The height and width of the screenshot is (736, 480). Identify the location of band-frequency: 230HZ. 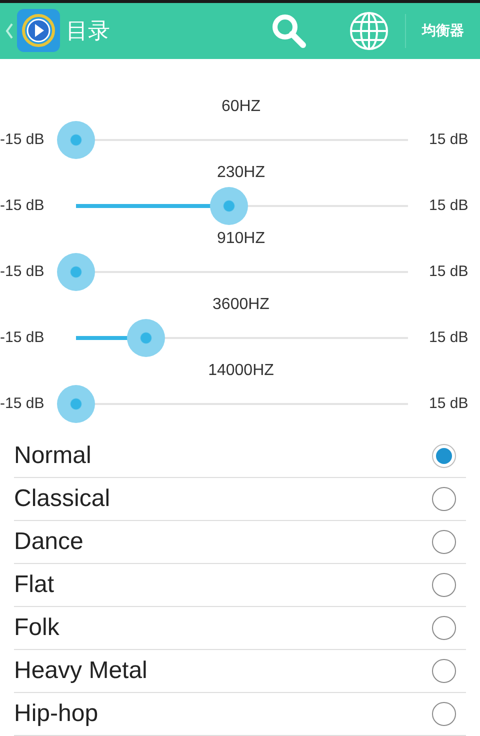
(241, 173).